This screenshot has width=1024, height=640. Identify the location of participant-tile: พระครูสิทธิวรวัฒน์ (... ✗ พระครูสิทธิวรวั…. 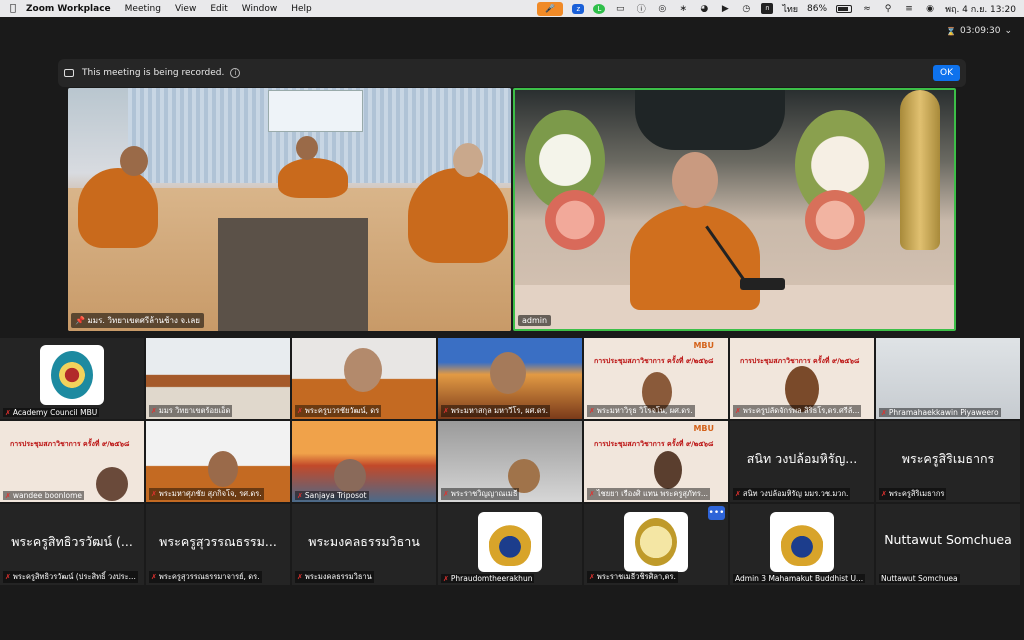
(72, 544).